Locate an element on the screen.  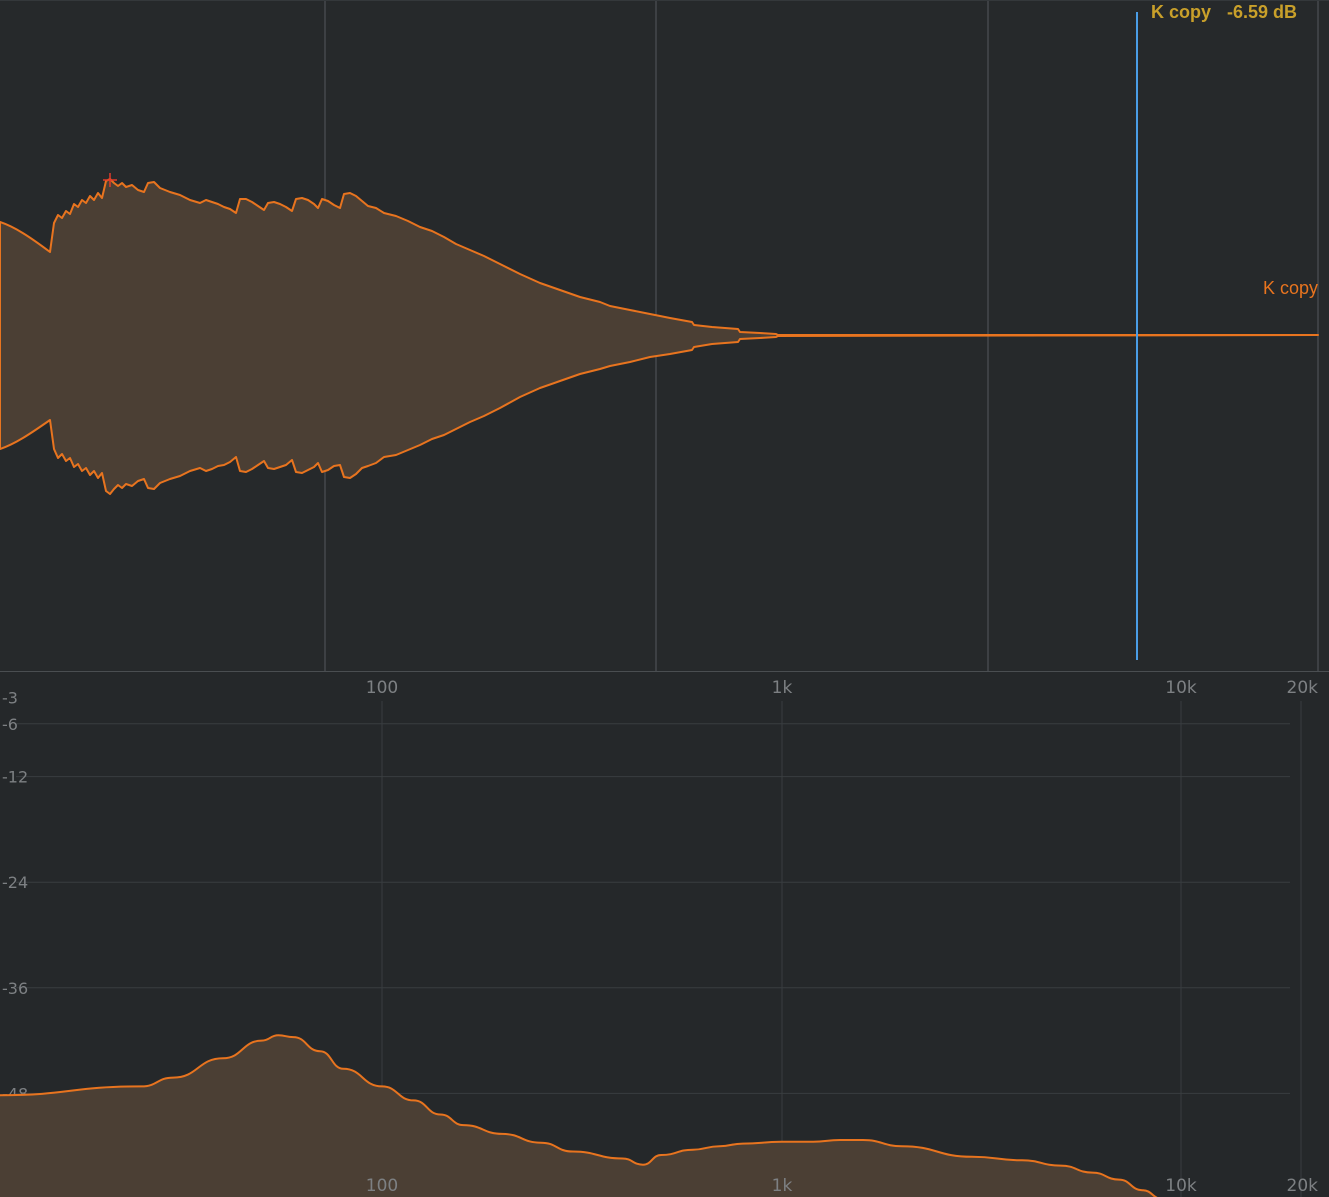
freq-tick-label-bottom: 10k is located at coordinates (1181, 1186).